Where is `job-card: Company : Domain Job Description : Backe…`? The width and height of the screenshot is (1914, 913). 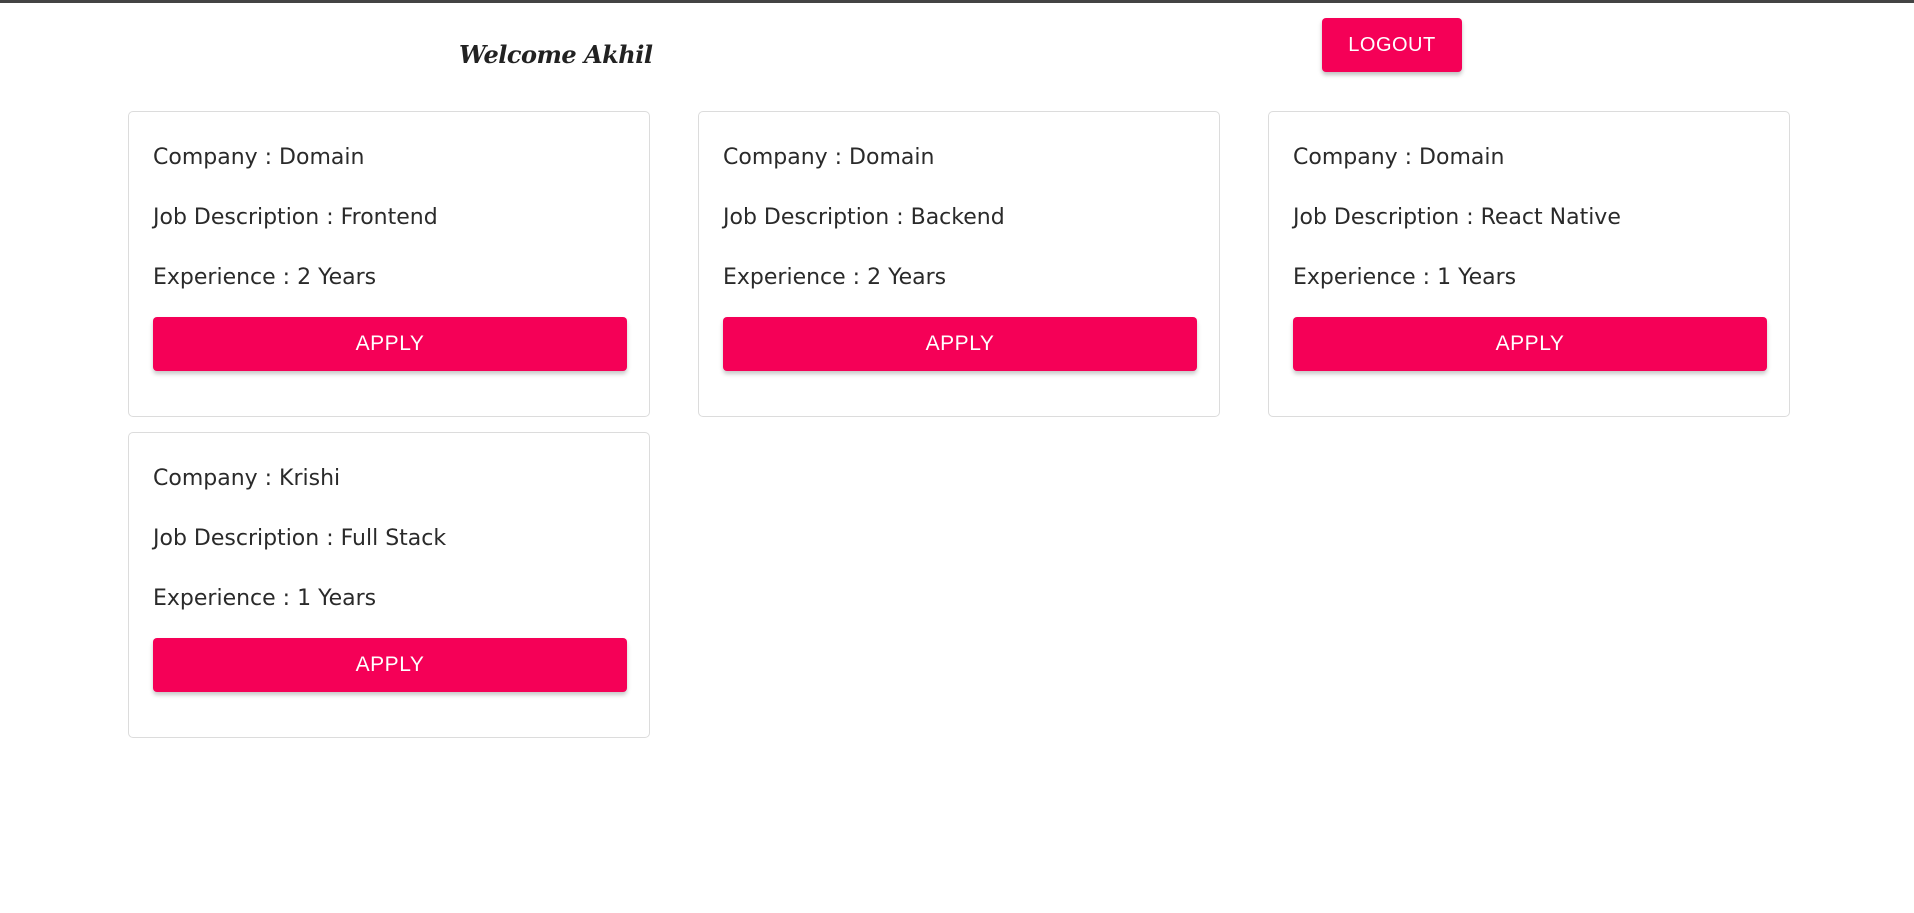 job-card: Company : Domain Job Description : Backe… is located at coordinates (959, 264).